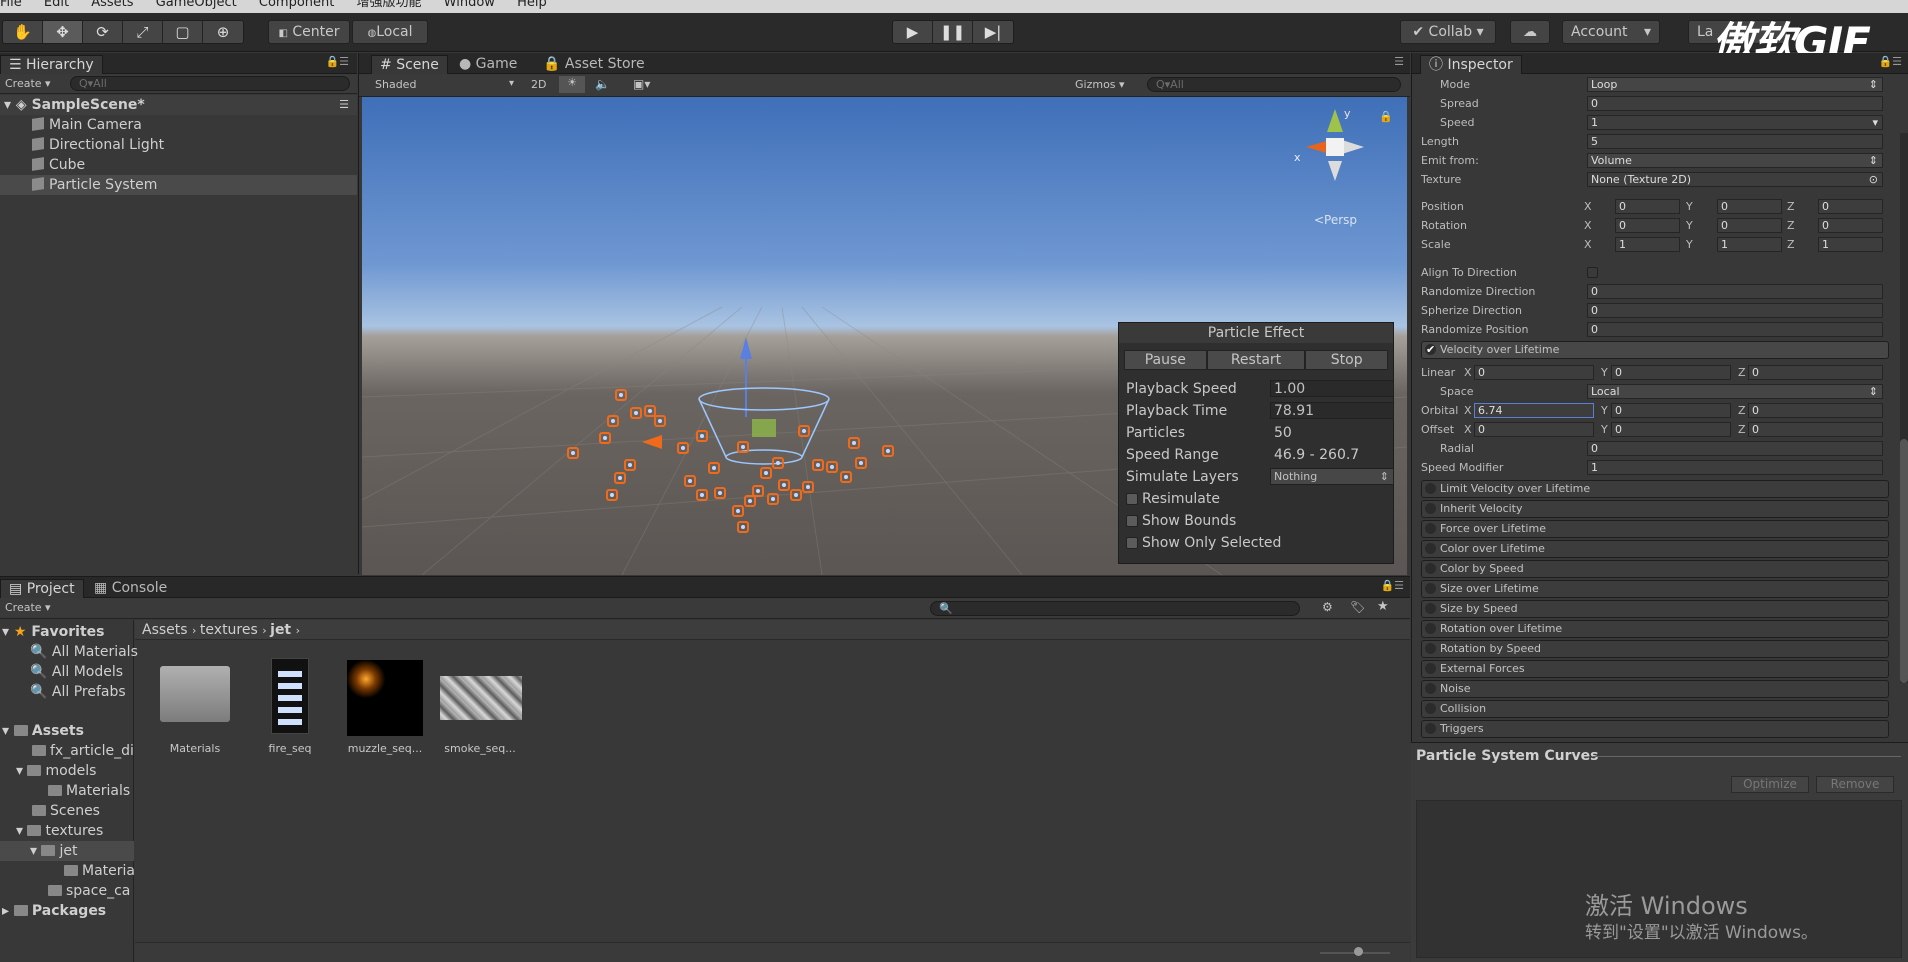 The image size is (1908, 962). What do you see at coordinates (296, 4) in the screenshot?
I see `menu-component: Component` at bounding box center [296, 4].